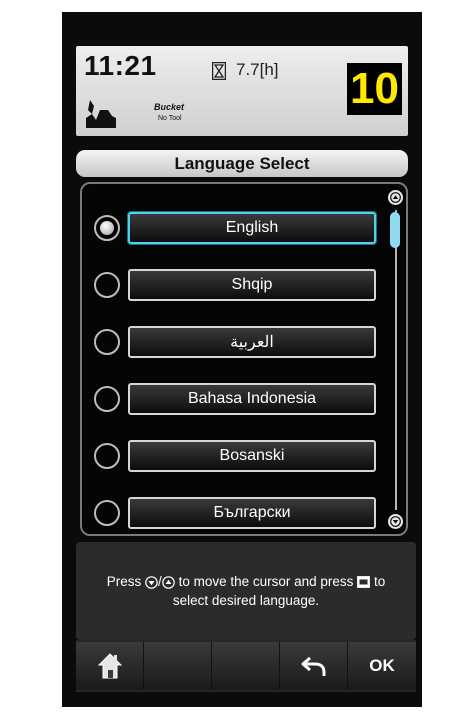  Describe the element at coordinates (266, 581) in the screenshot. I see `help-text-part: to move the cursor and press` at that location.